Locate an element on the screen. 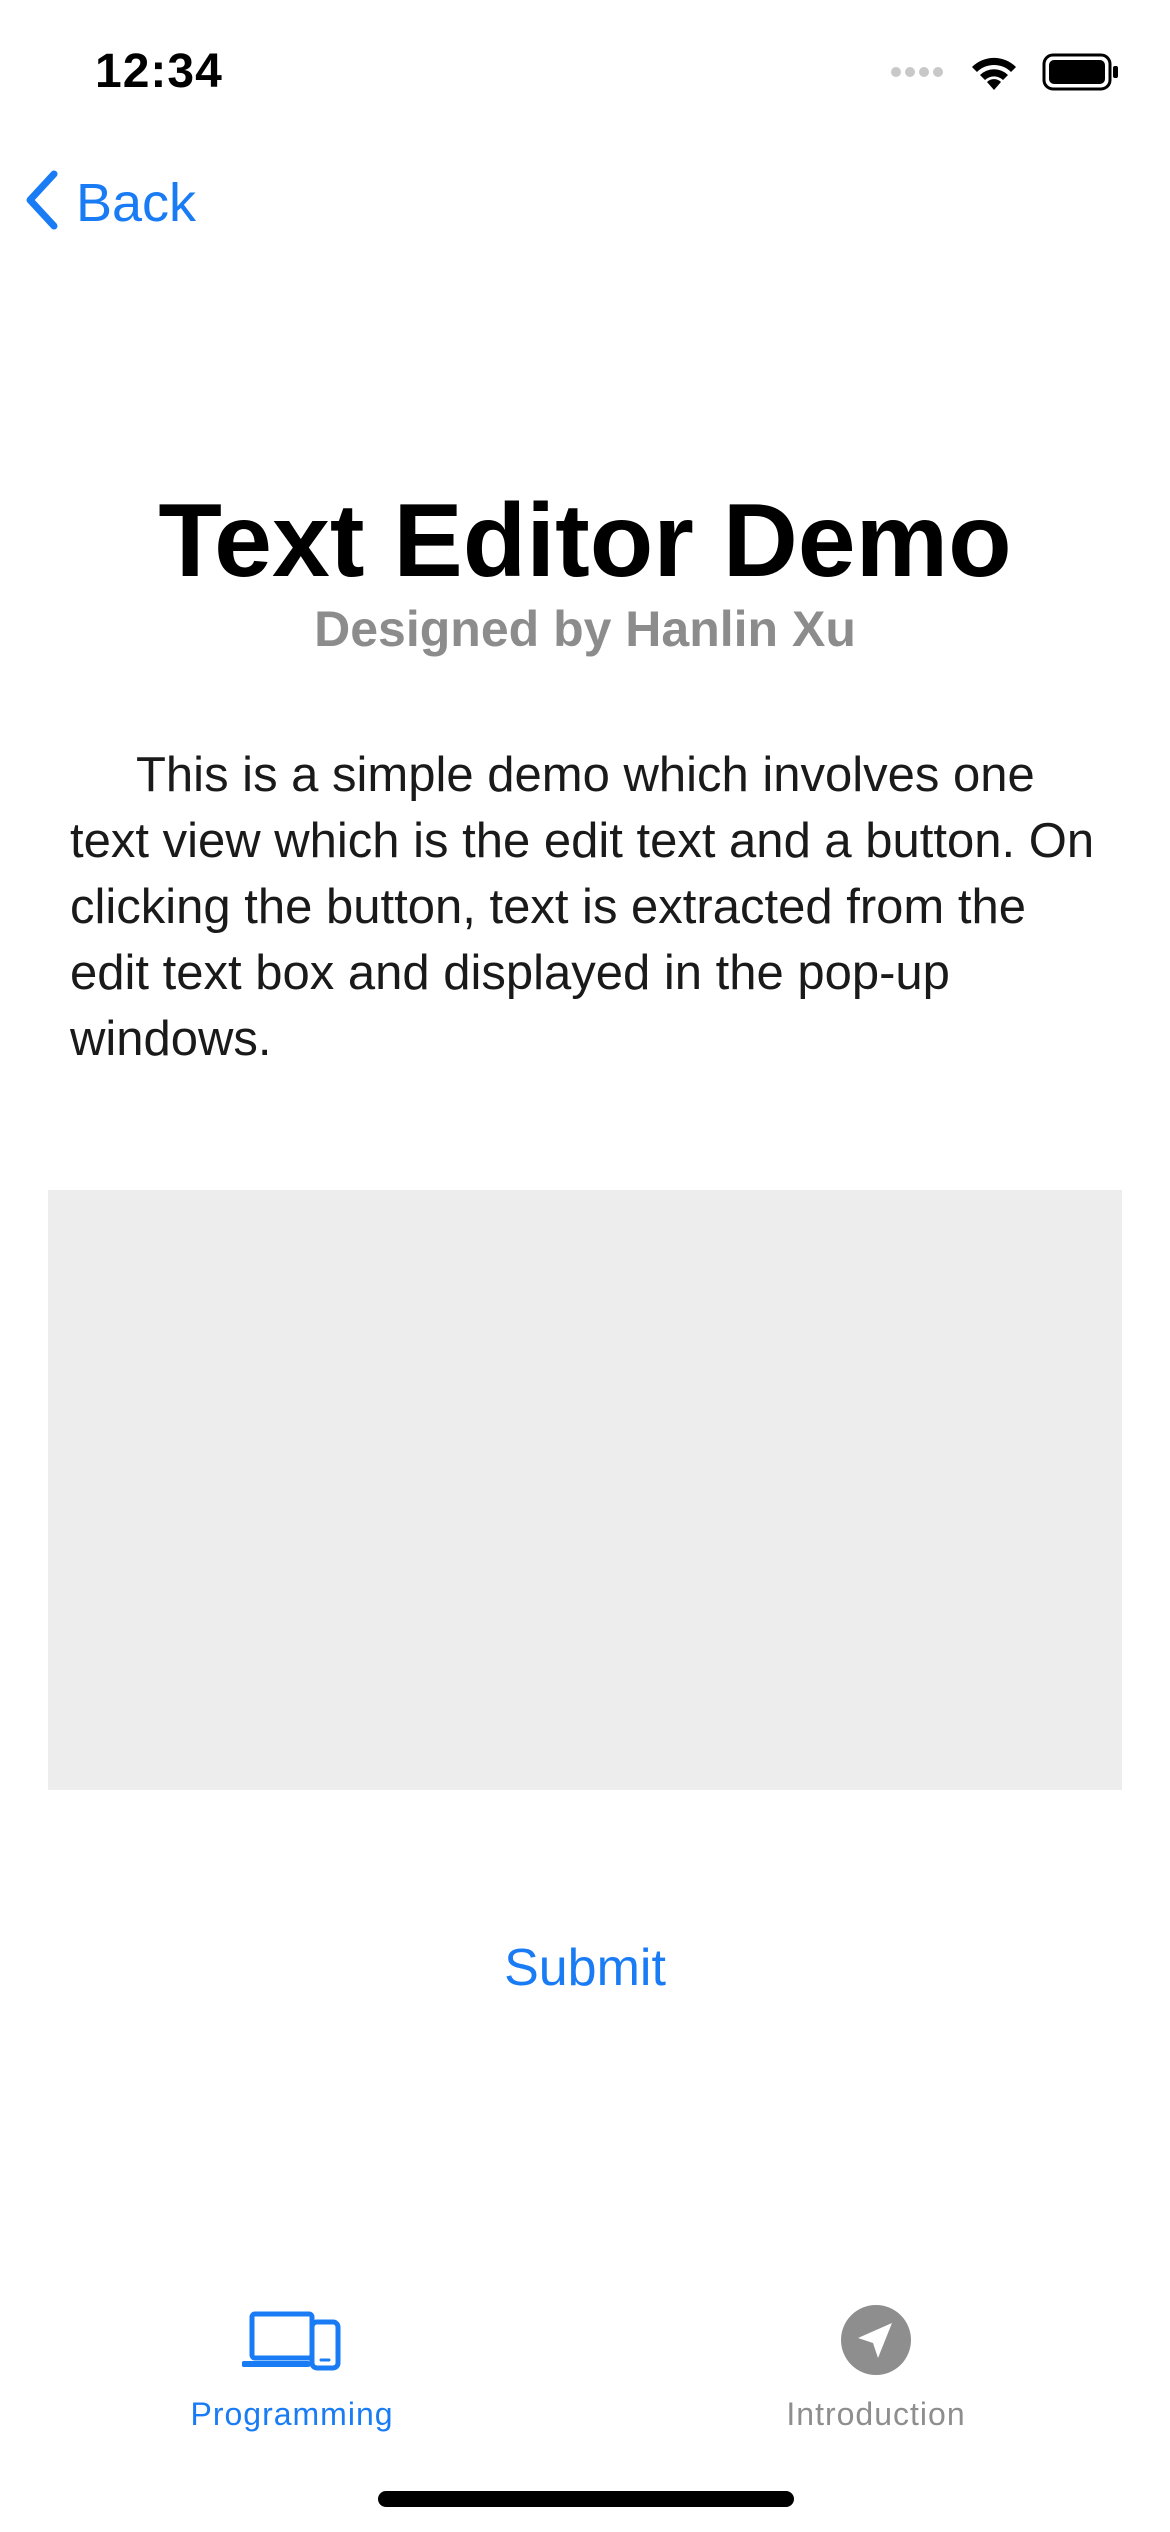 Image resolution: width=1170 pixels, height=2532 pixels. page-subtitle: Designed by Hanlin Xu is located at coordinates (585, 629).